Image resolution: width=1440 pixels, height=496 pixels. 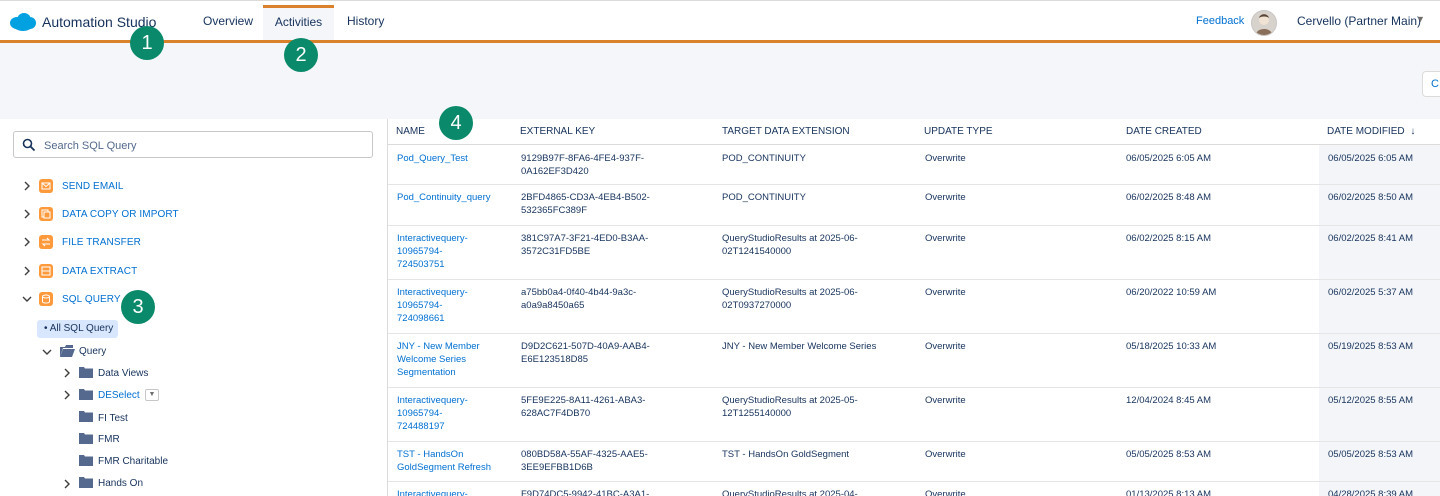 What do you see at coordinates (438, 346) in the screenshot?
I see `cell-name: JNY - New Member` at bounding box center [438, 346].